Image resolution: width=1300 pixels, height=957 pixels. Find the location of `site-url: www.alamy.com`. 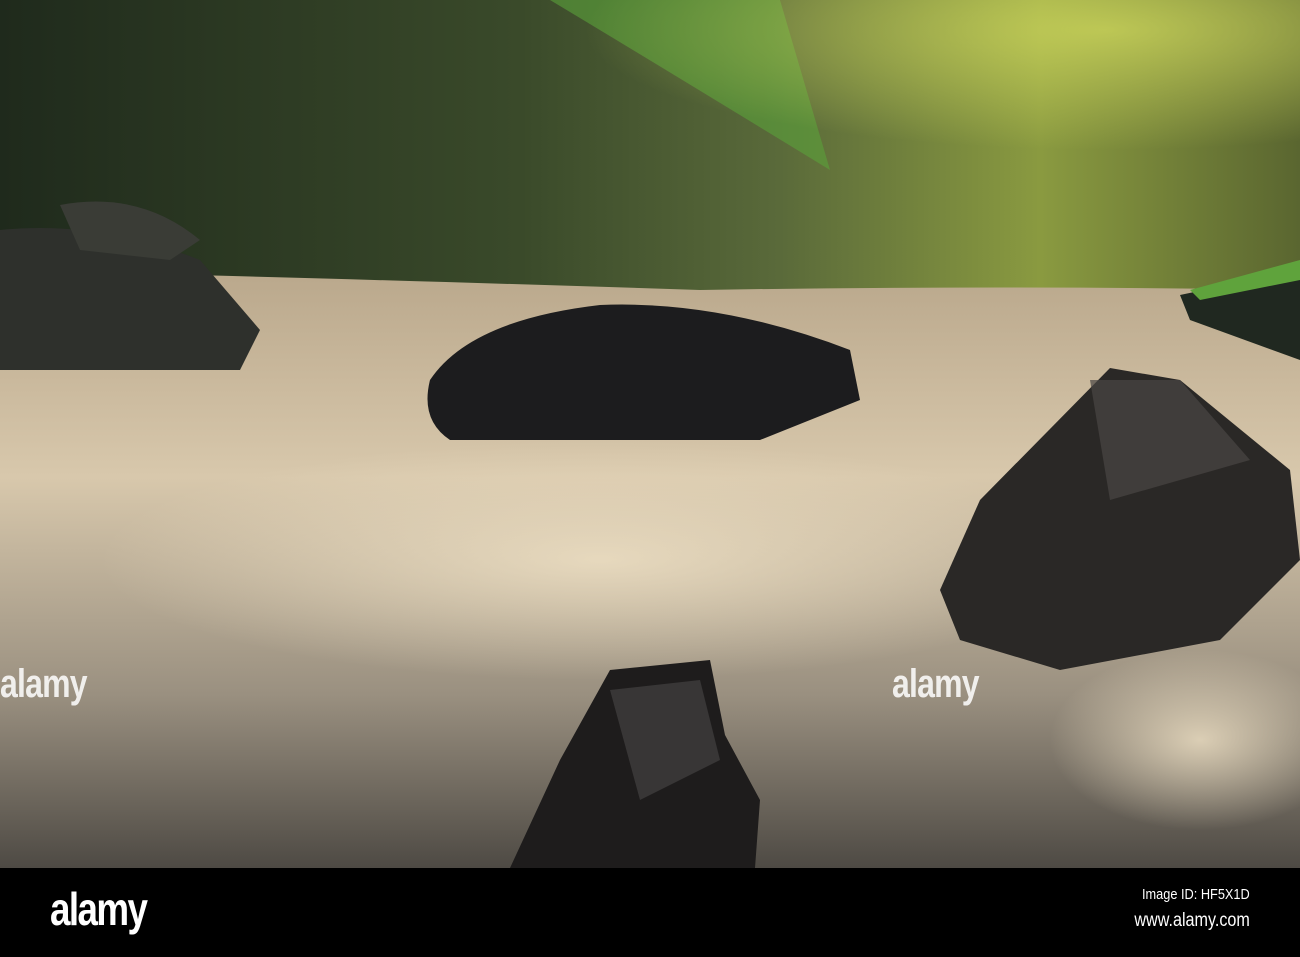

site-url: www.alamy.com is located at coordinates (1192, 920).